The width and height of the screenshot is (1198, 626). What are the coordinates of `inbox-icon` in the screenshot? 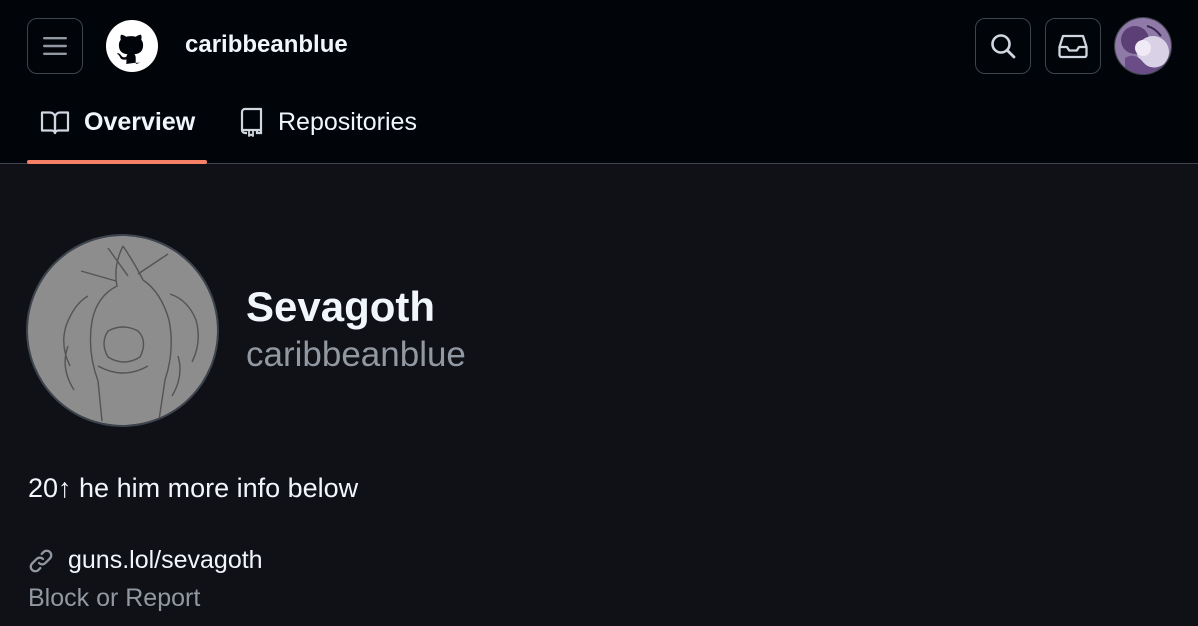 It's located at (1073, 46).